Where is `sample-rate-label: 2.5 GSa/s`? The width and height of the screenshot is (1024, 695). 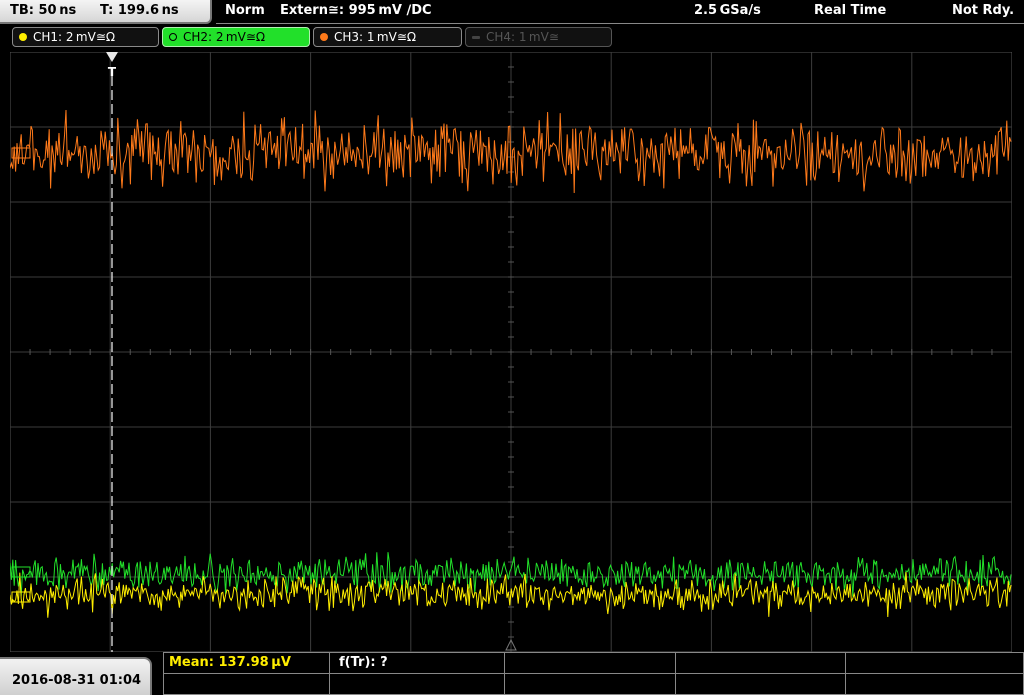
sample-rate-label: 2.5 GSa/s is located at coordinates (727, 10).